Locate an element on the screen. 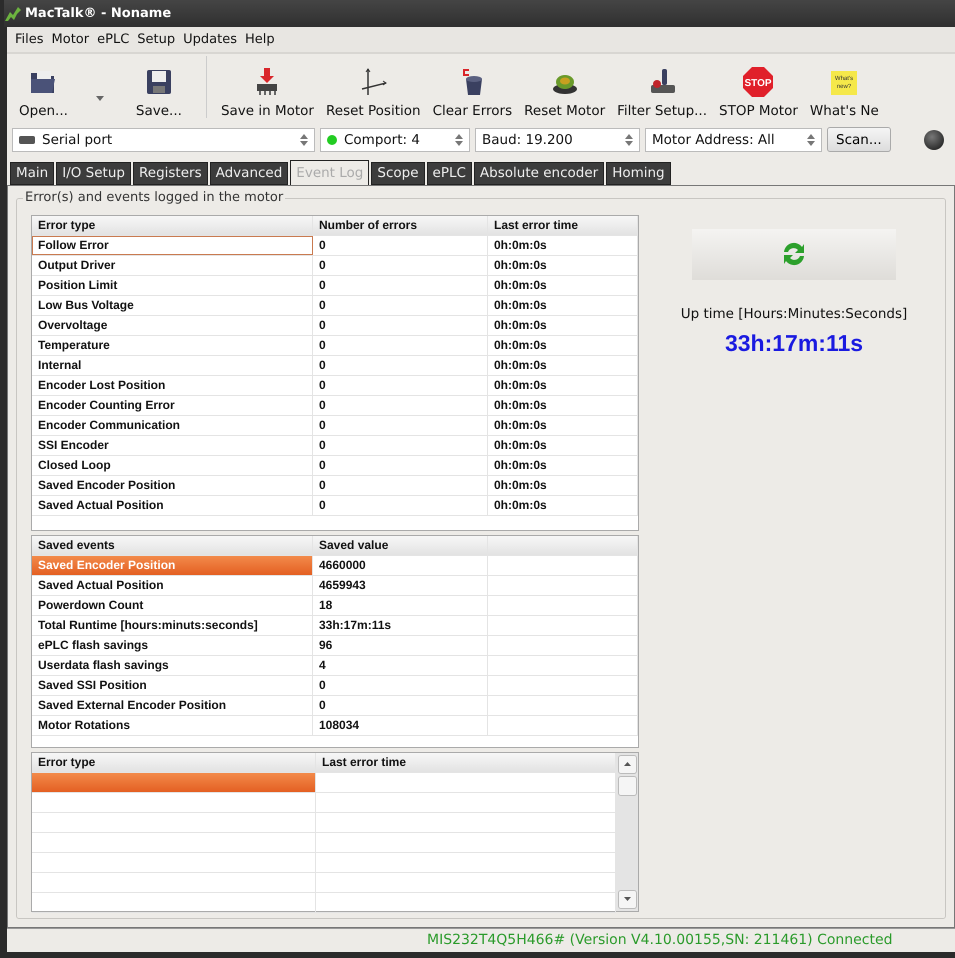 The image size is (955, 958). scroll-down-button is located at coordinates (627, 899).